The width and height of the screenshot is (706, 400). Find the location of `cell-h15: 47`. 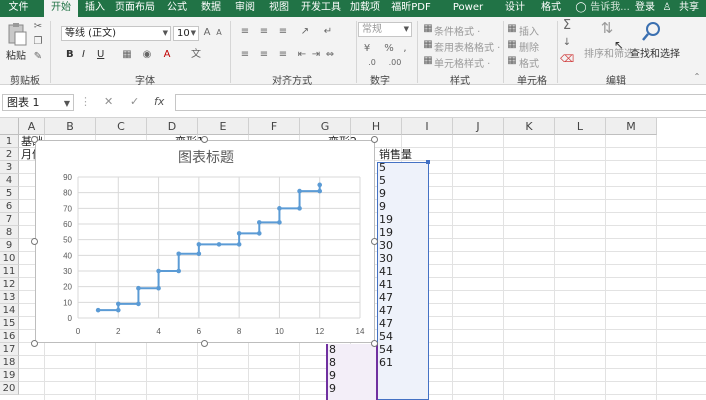

cell-h15: 47 is located at coordinates (401, 323).